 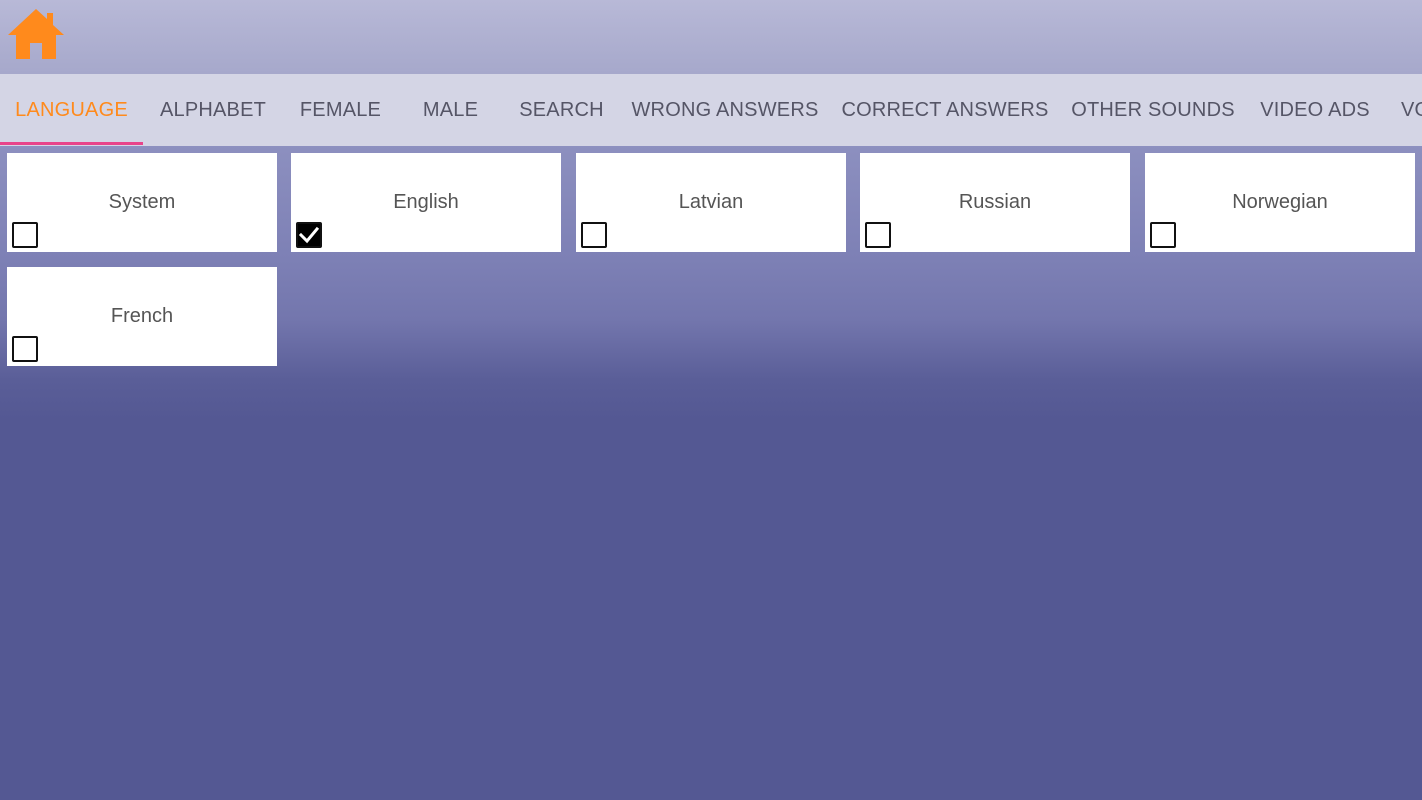 I want to click on home-button, so click(x=36, y=34).